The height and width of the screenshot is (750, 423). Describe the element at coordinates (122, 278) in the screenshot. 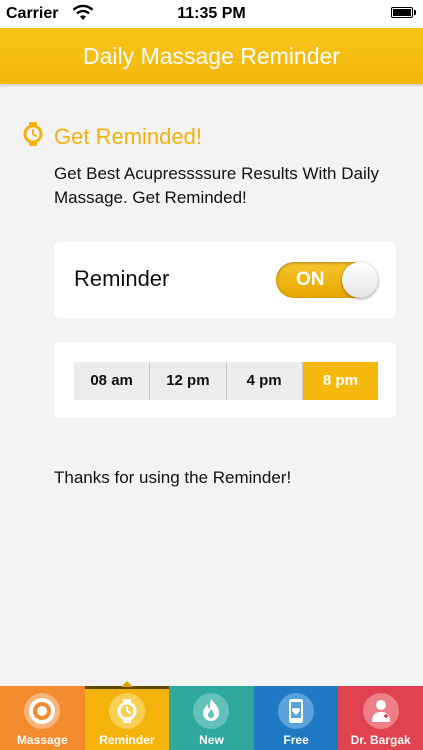

I see `reminder-label: Reminder` at that location.